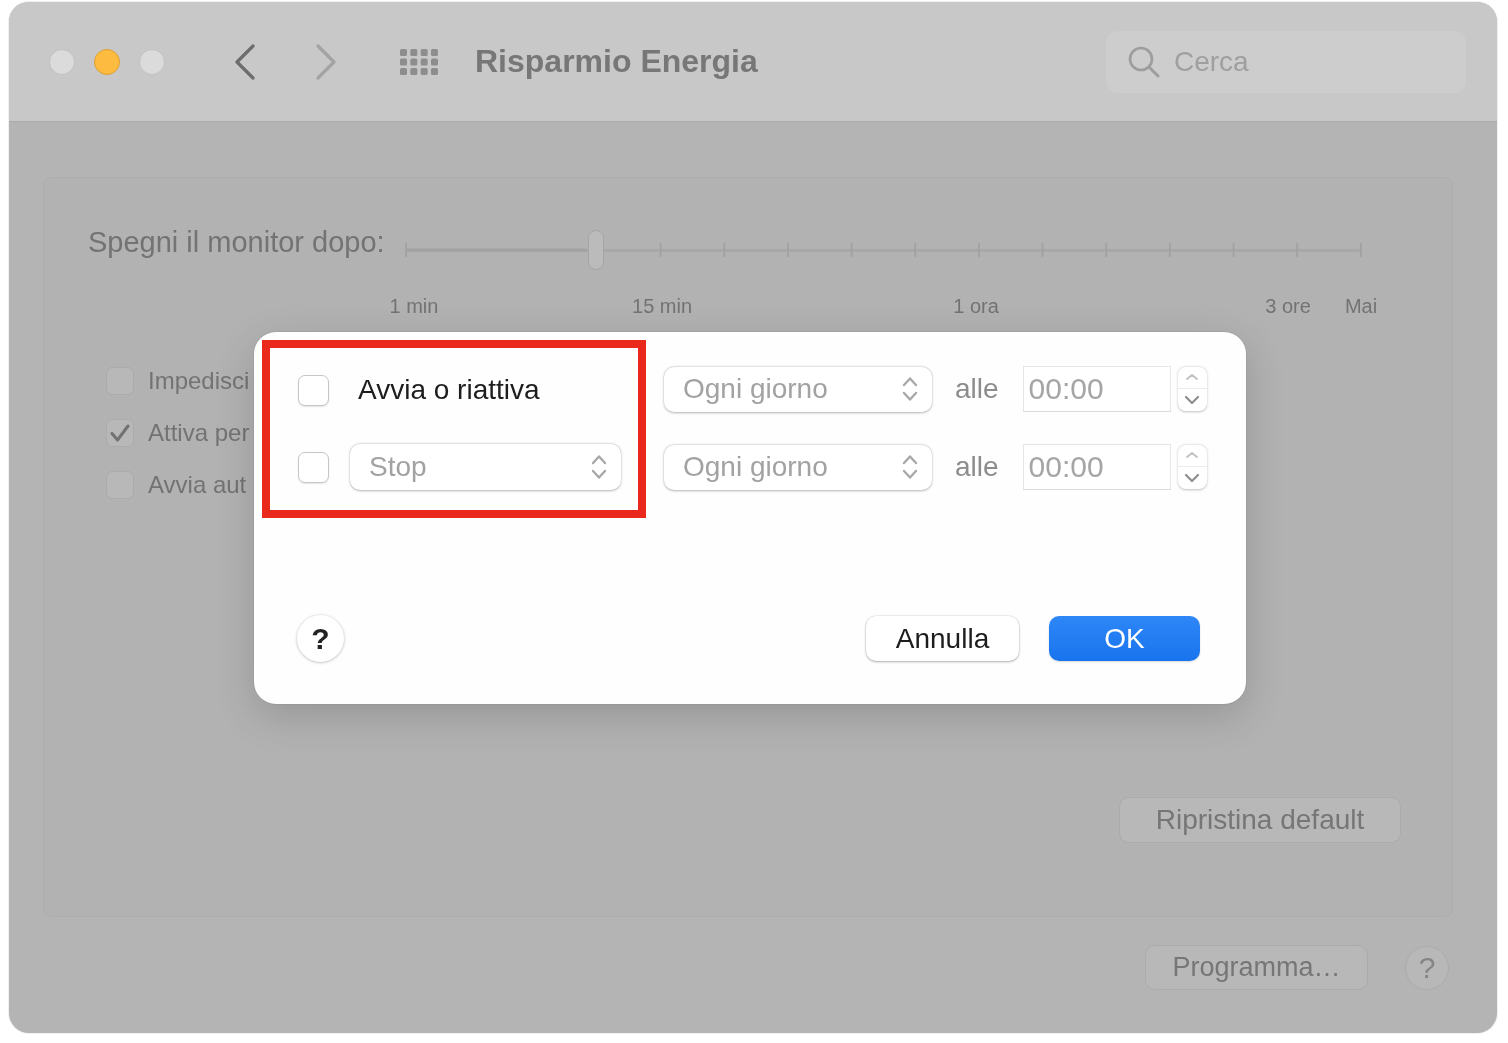 This screenshot has height=1043, width=1508. I want to click on checkbox, so click(120, 433).